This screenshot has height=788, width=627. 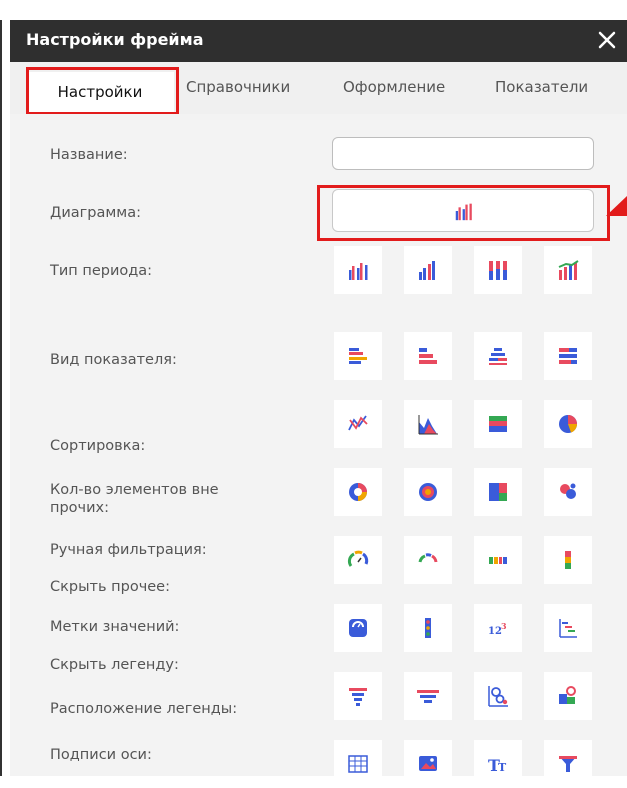 I want to click on pyramid-chart-icon, so click(x=428, y=696).